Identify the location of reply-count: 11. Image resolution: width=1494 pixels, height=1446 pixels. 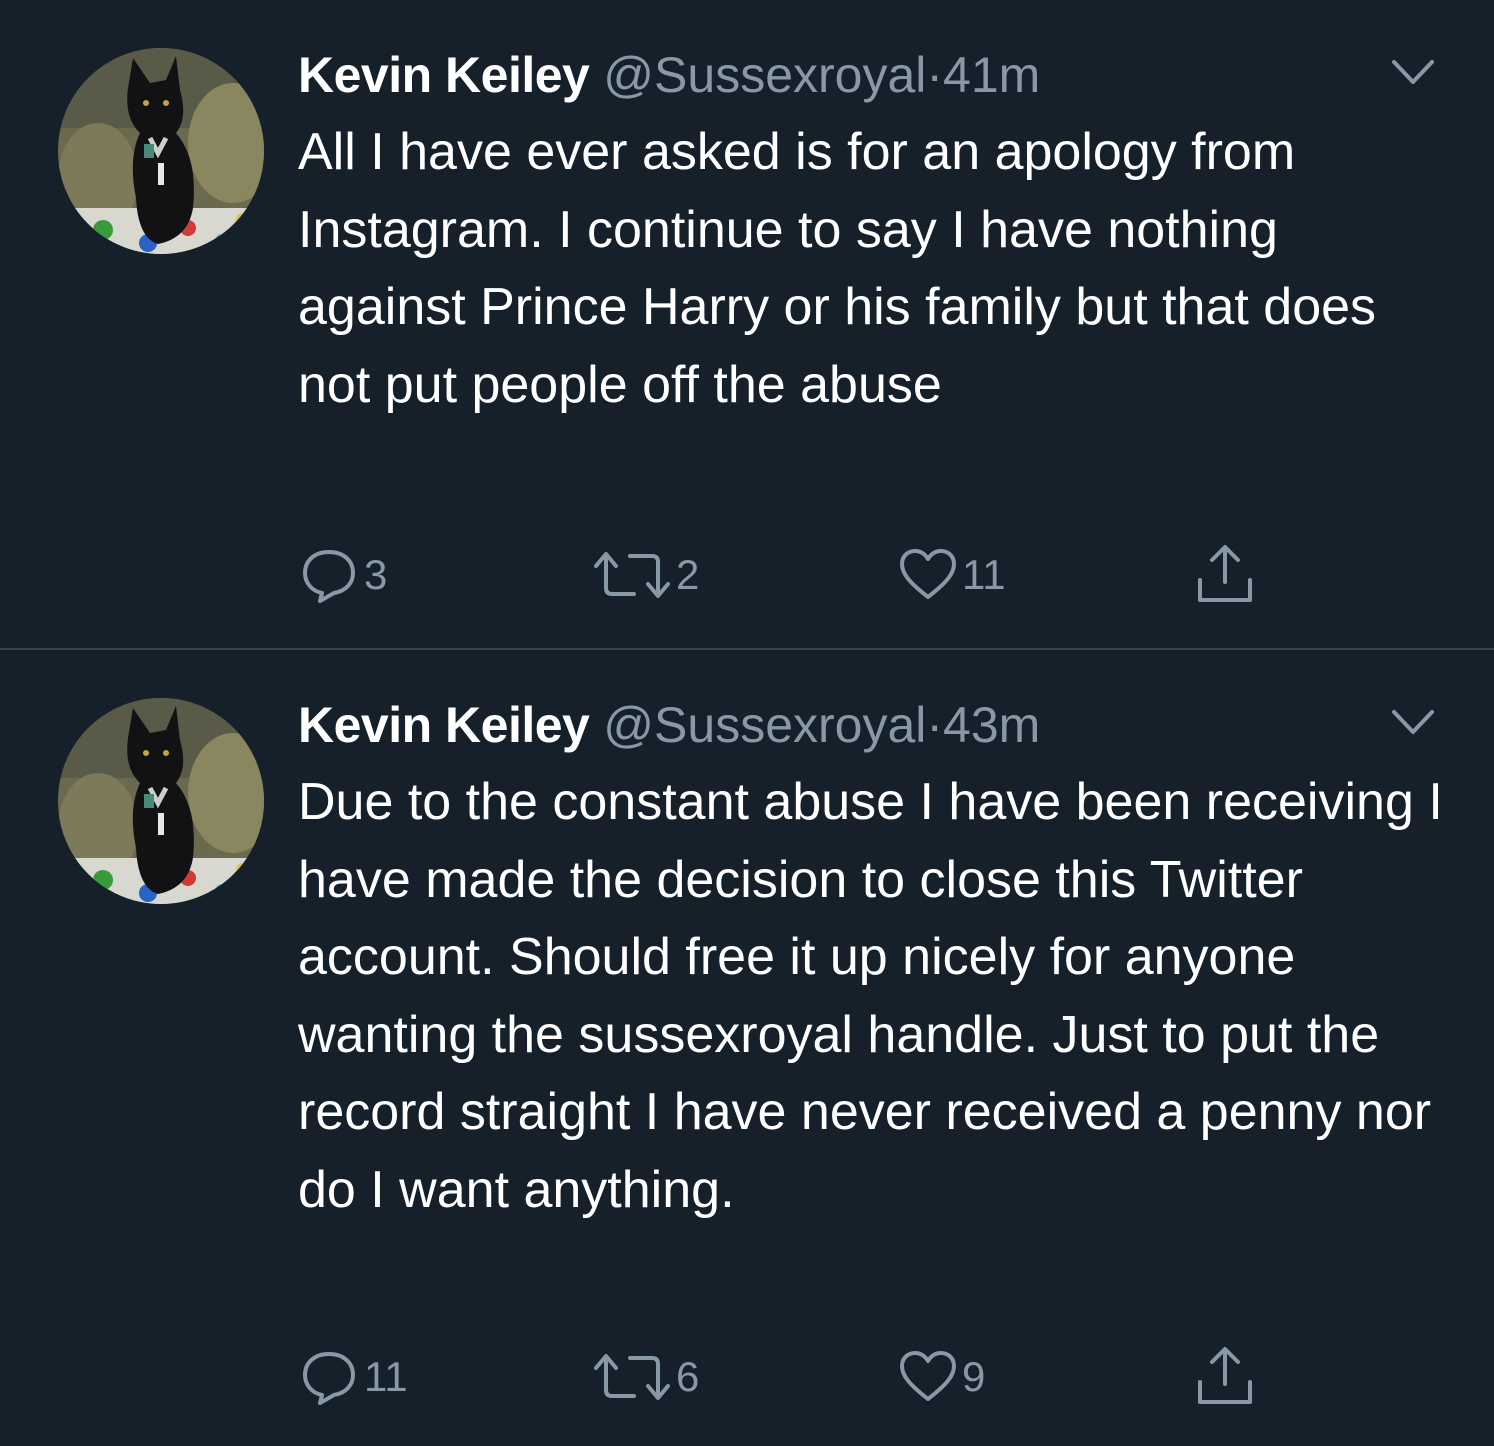
(386, 1376).